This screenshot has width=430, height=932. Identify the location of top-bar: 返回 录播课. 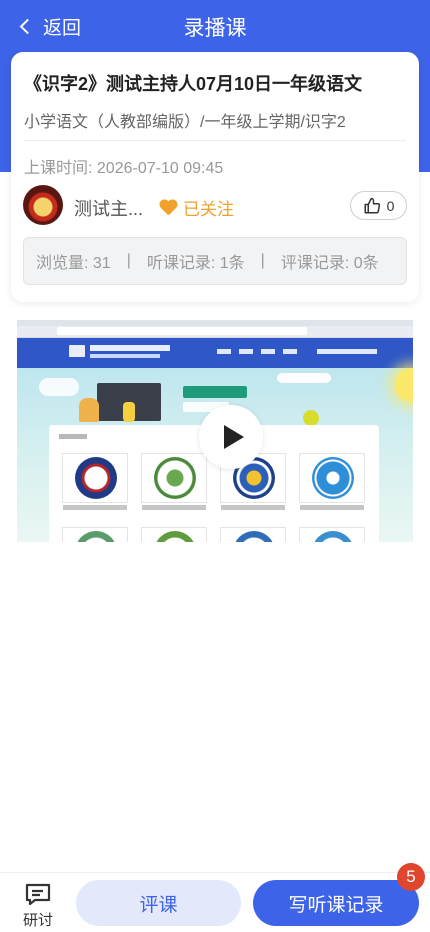
(215, 26).